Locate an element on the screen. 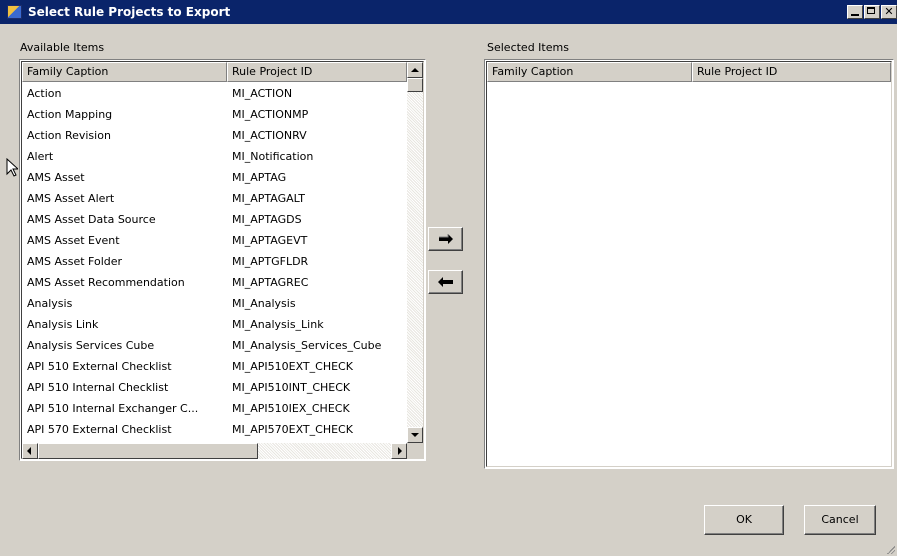 This screenshot has height=556, width=897. chevron-left-icon is located at coordinates (29, 451).